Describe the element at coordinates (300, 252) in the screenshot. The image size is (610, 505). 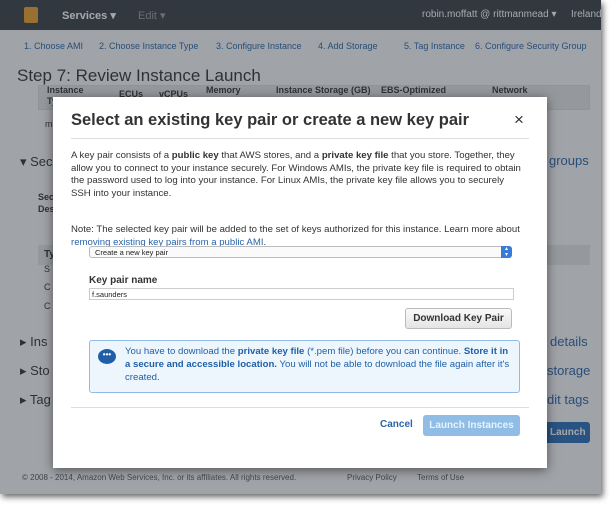
I see `key-pair-option-select: Create a new key pair ▴ ▾` at that location.